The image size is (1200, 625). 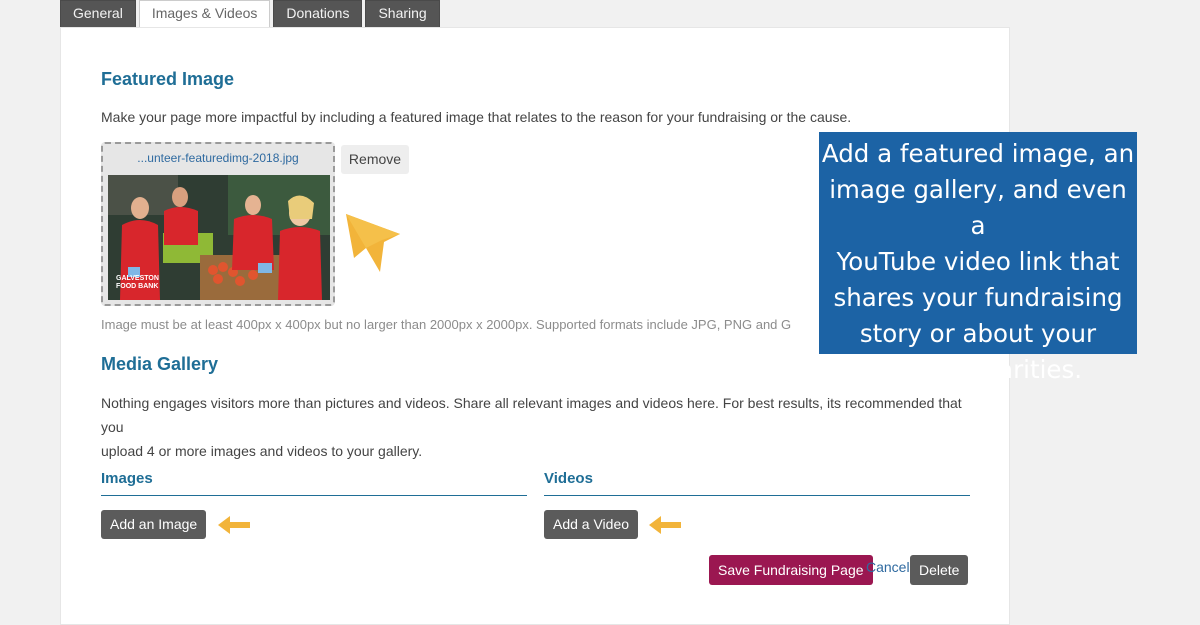 What do you see at coordinates (204, 14) in the screenshot?
I see `tab-images-videos: Images & Videos` at bounding box center [204, 14].